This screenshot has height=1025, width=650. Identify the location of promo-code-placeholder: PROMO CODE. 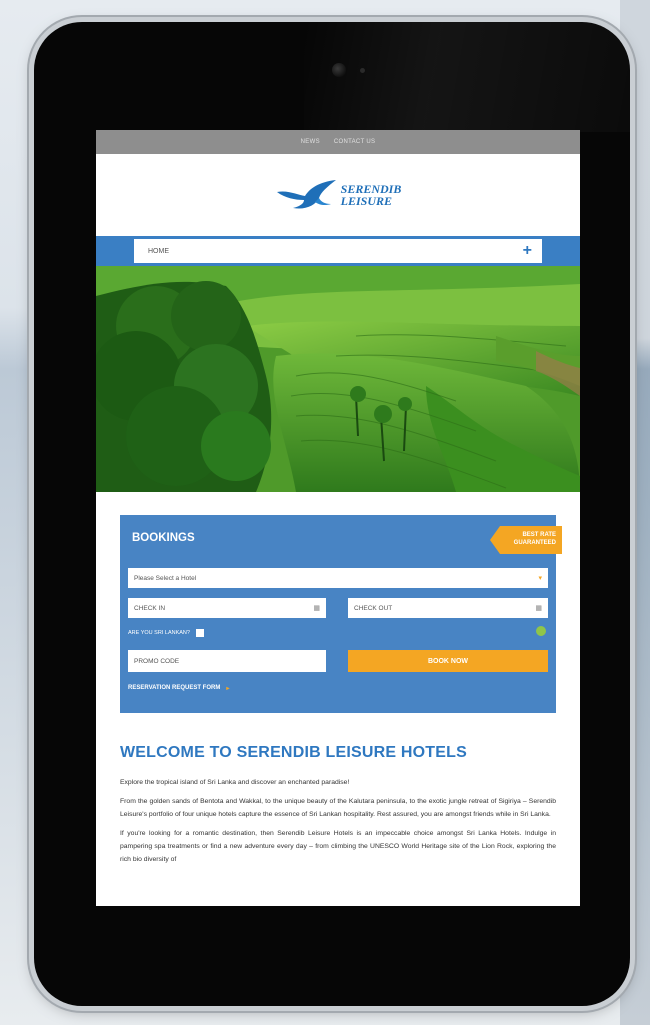
(157, 661).